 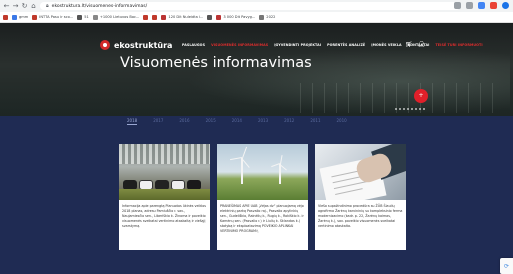 What do you see at coordinates (262, 172) in the screenshot?
I see `card-image-wind-turbines` at bounding box center [262, 172].